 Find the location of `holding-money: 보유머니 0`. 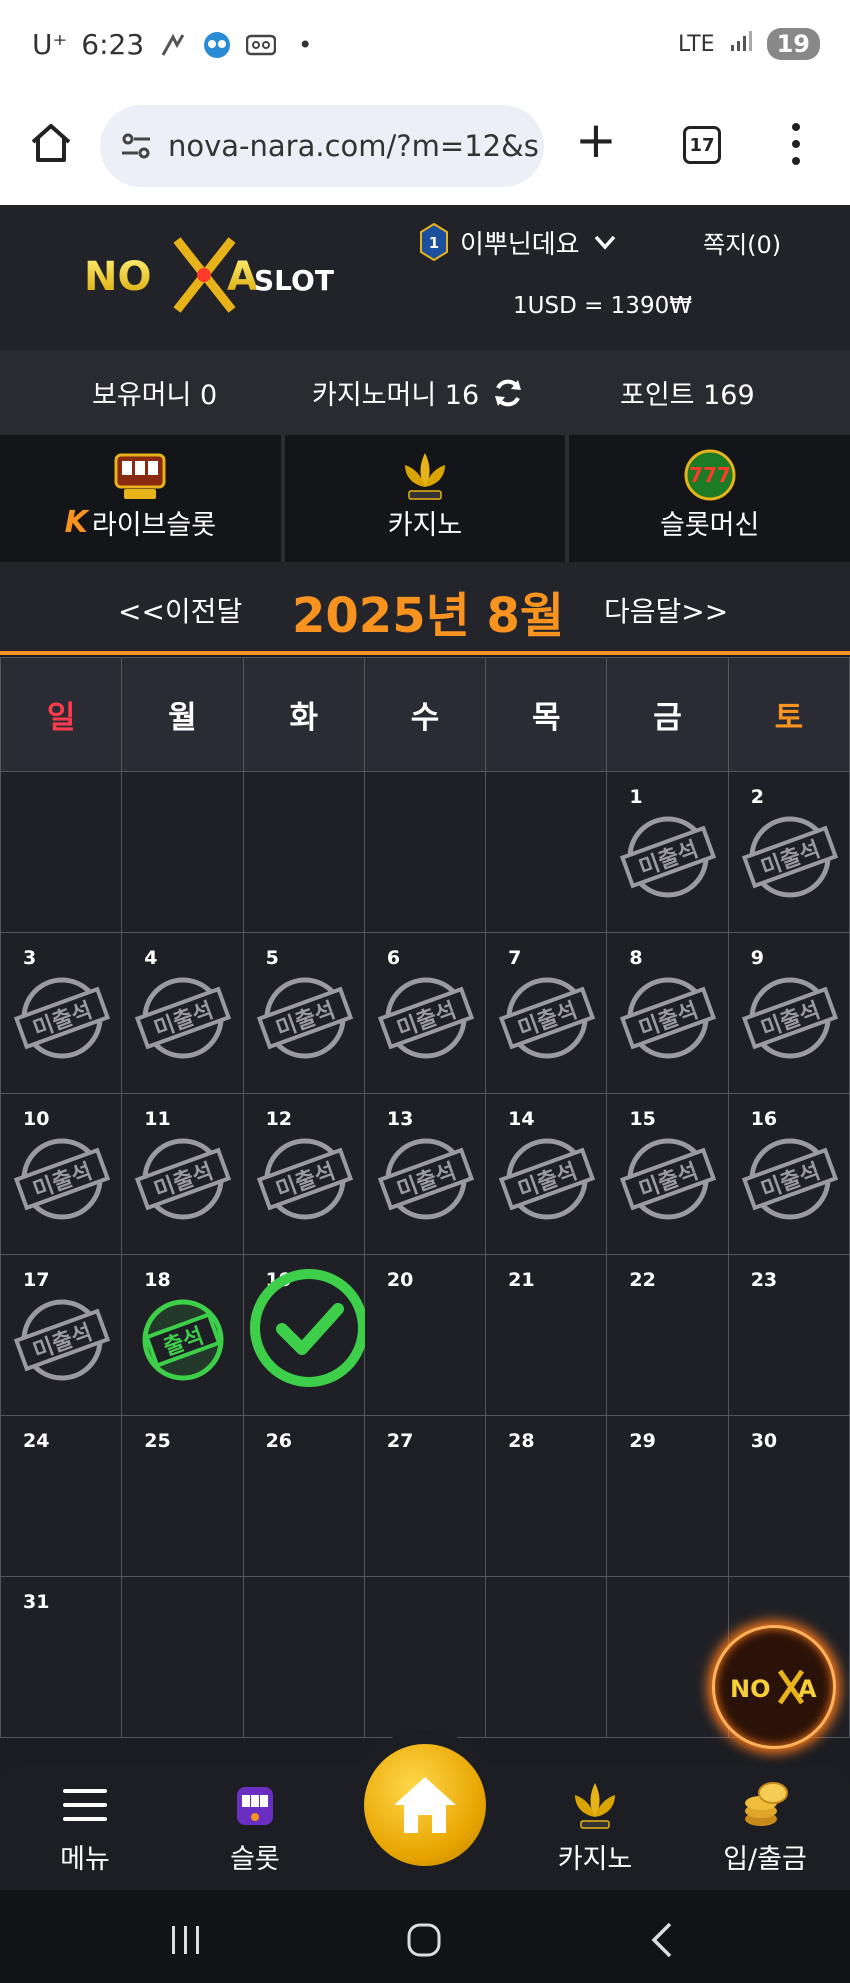

holding-money: 보유머니 0 is located at coordinates (155, 395).